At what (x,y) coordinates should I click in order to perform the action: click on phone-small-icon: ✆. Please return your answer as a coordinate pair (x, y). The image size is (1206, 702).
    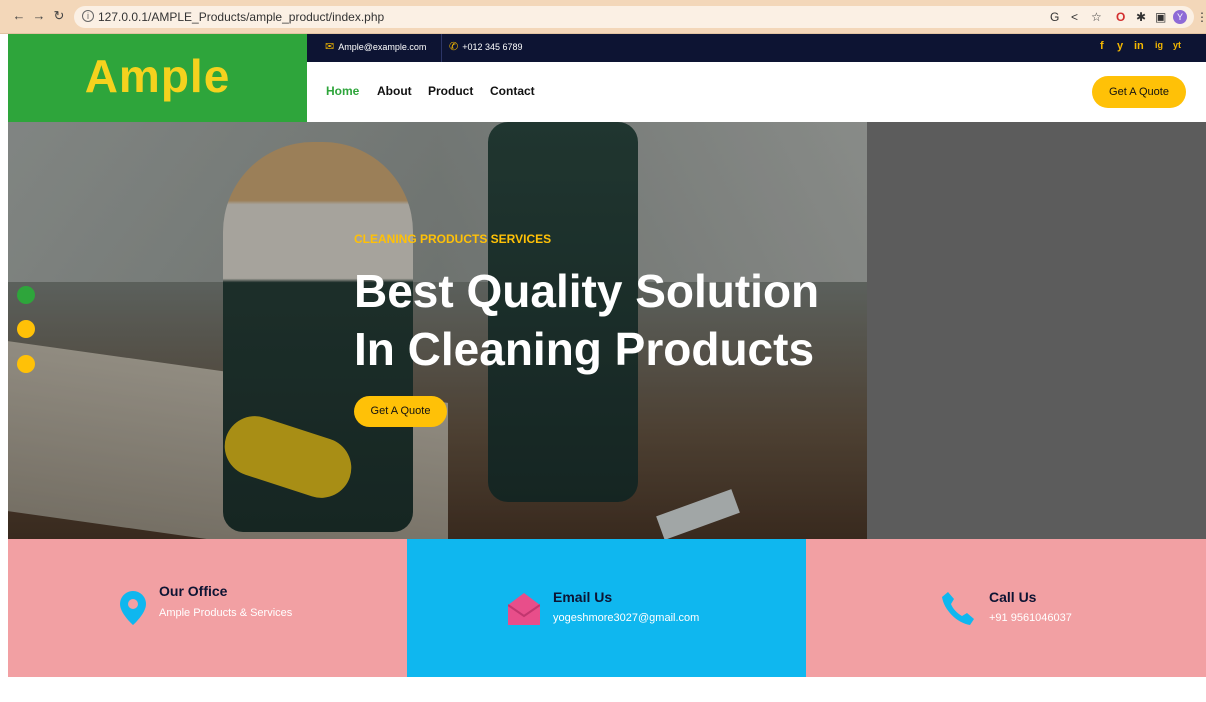
    Looking at the image, I should click on (454, 47).